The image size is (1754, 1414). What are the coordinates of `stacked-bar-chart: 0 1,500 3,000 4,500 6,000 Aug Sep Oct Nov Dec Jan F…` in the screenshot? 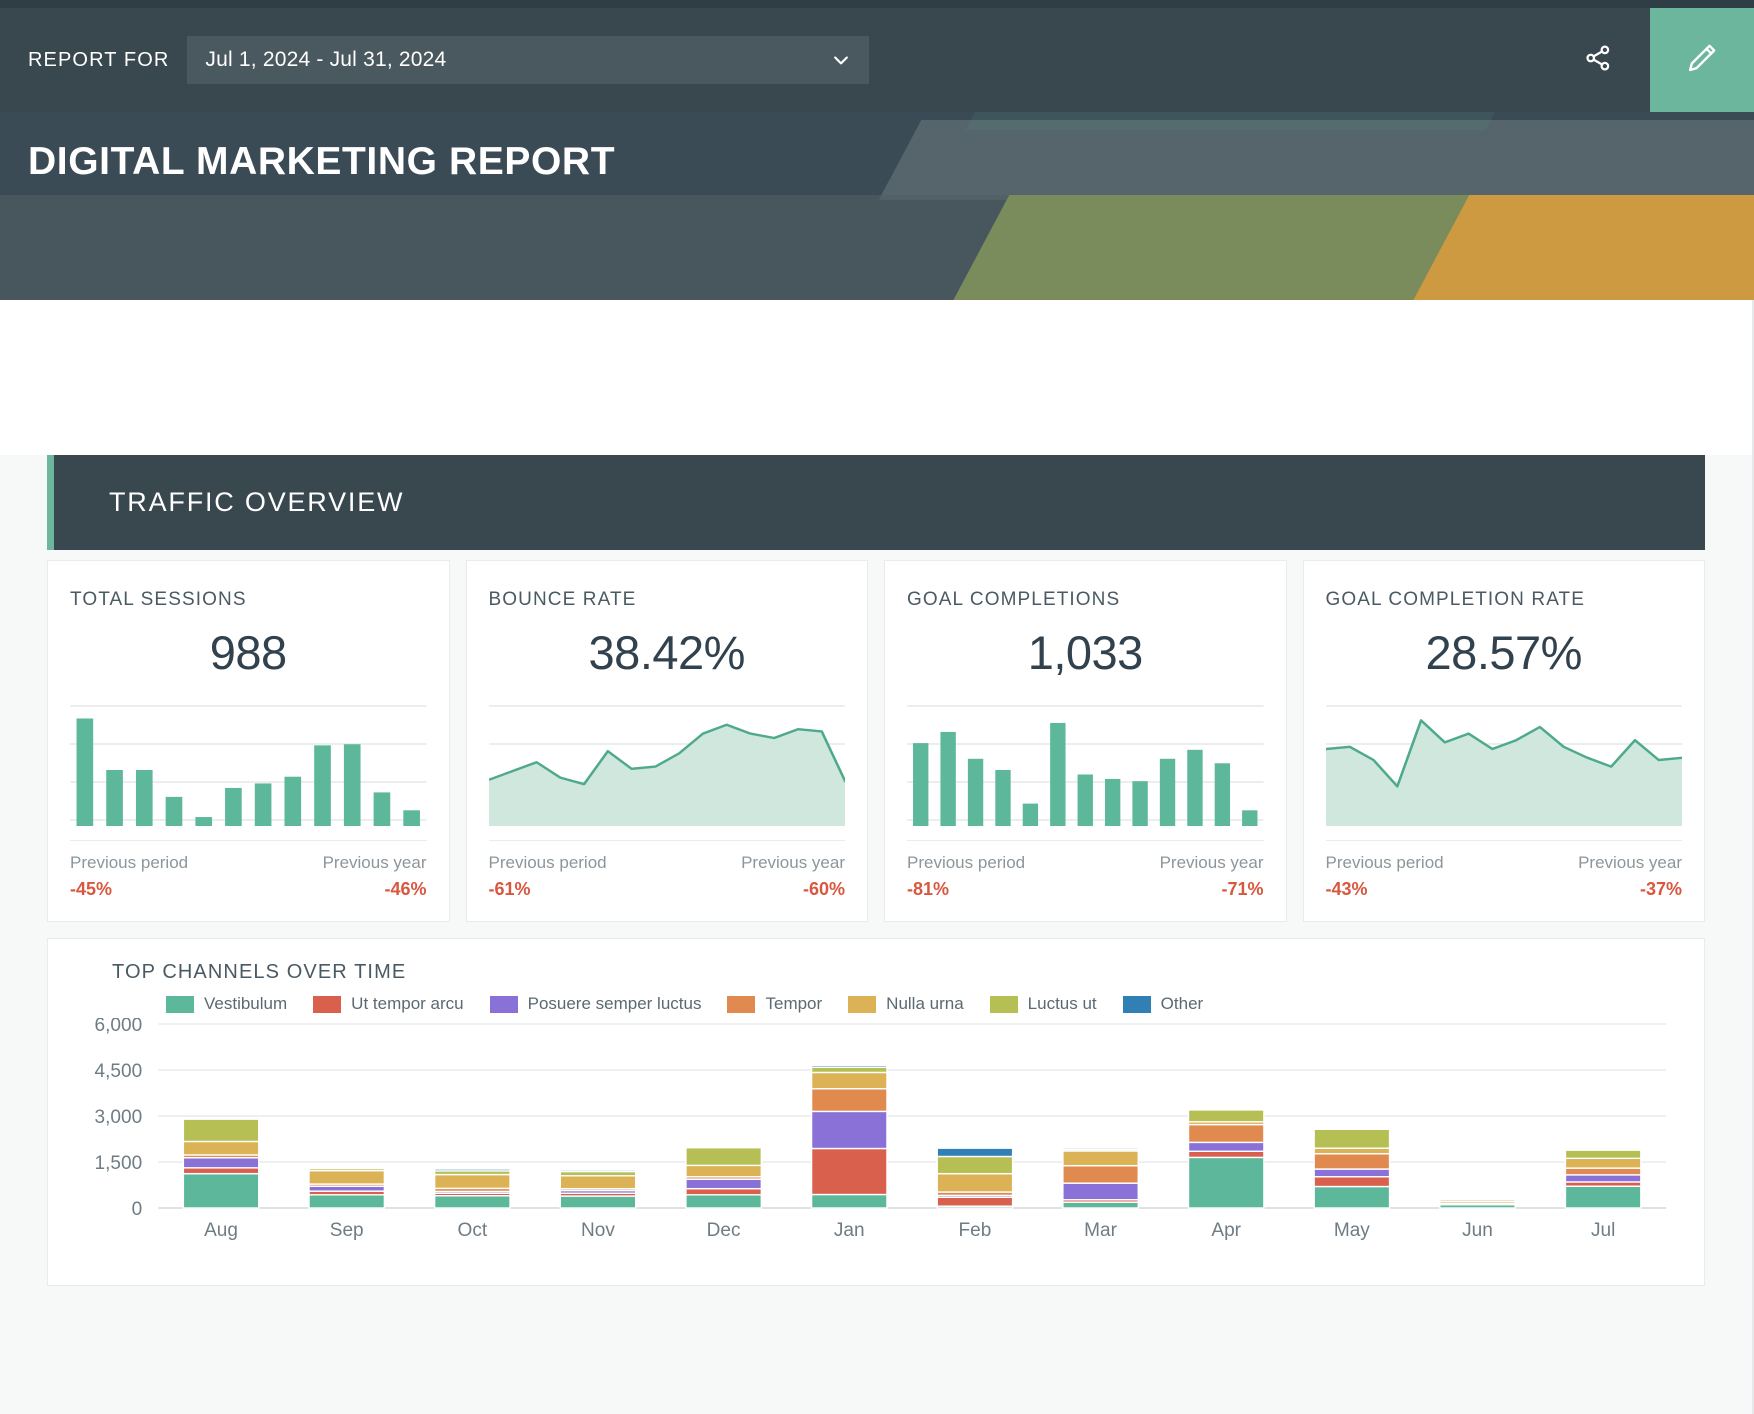 It's located at (873, 1133).